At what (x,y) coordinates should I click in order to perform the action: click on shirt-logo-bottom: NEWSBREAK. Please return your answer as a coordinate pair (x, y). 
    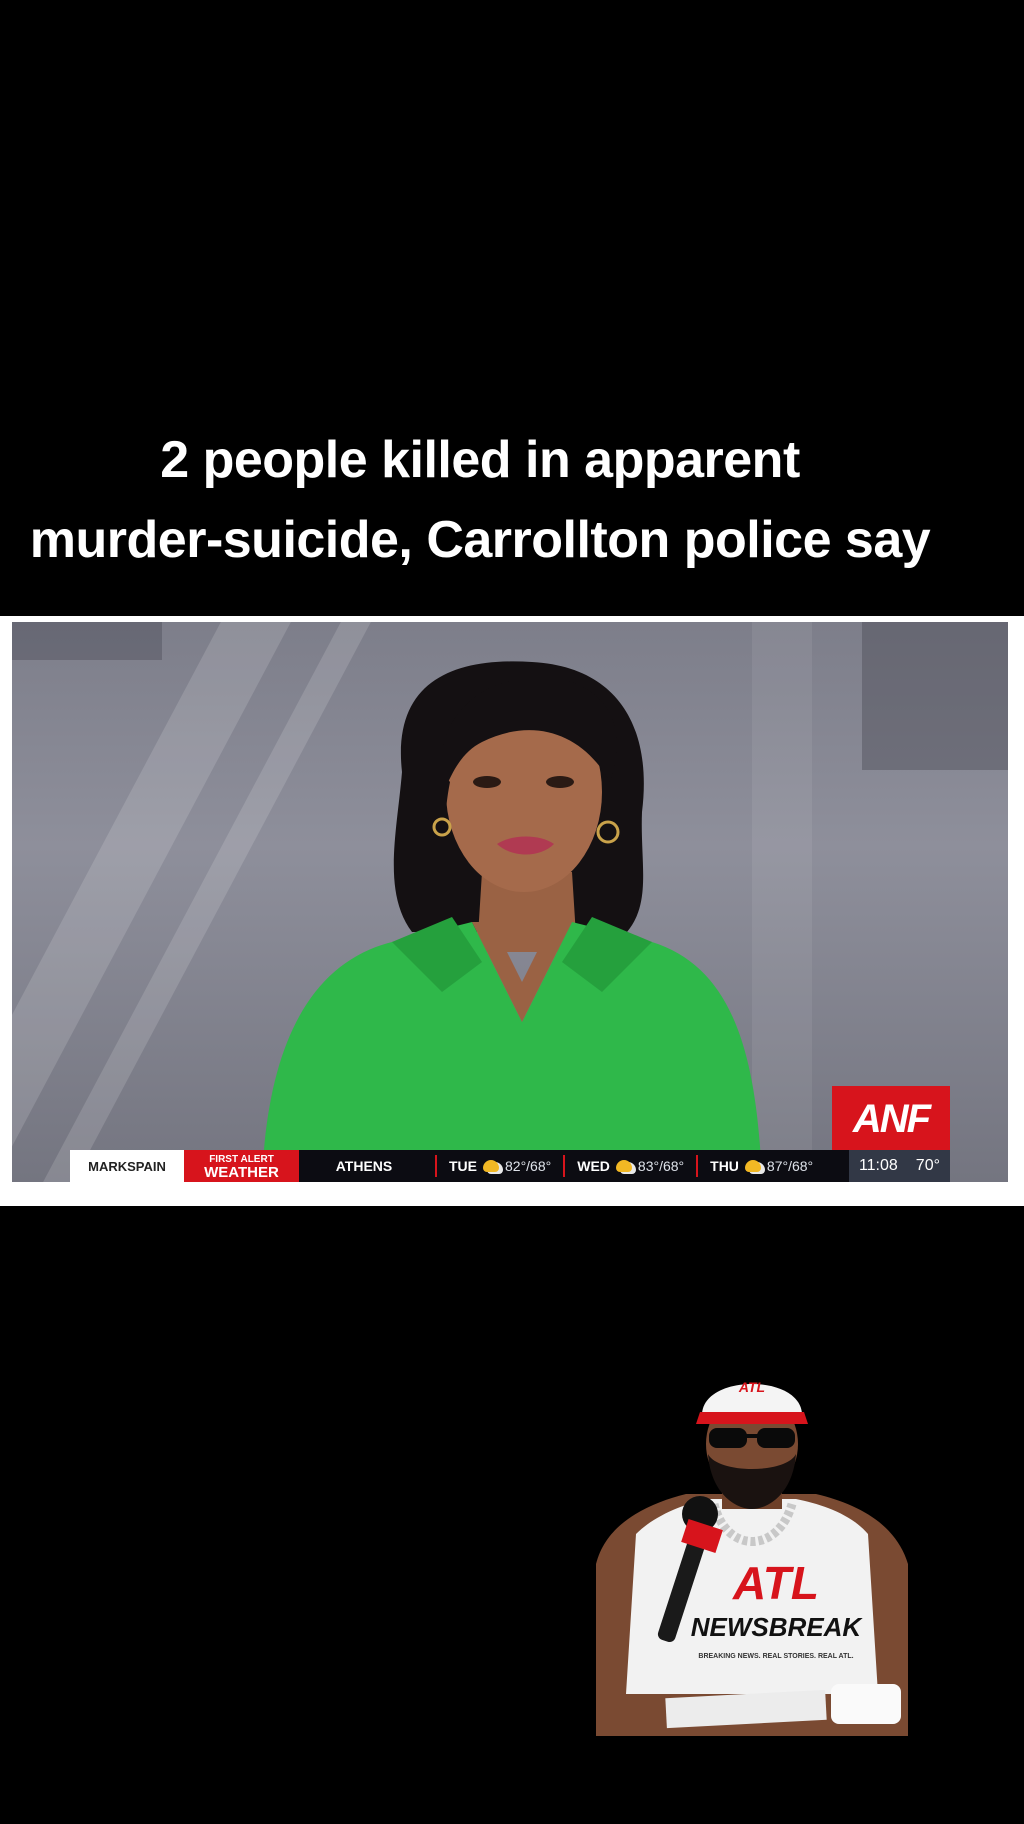
    Looking at the image, I should click on (777, 1627).